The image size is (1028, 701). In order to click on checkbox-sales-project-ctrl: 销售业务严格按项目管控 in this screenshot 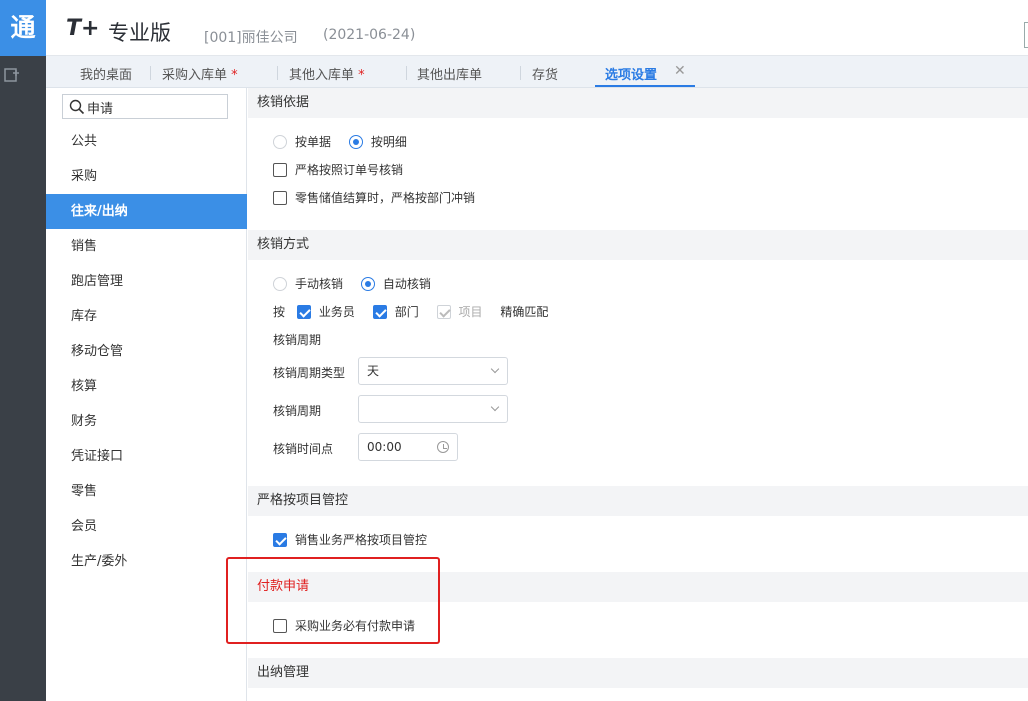, I will do `click(350, 539)`.